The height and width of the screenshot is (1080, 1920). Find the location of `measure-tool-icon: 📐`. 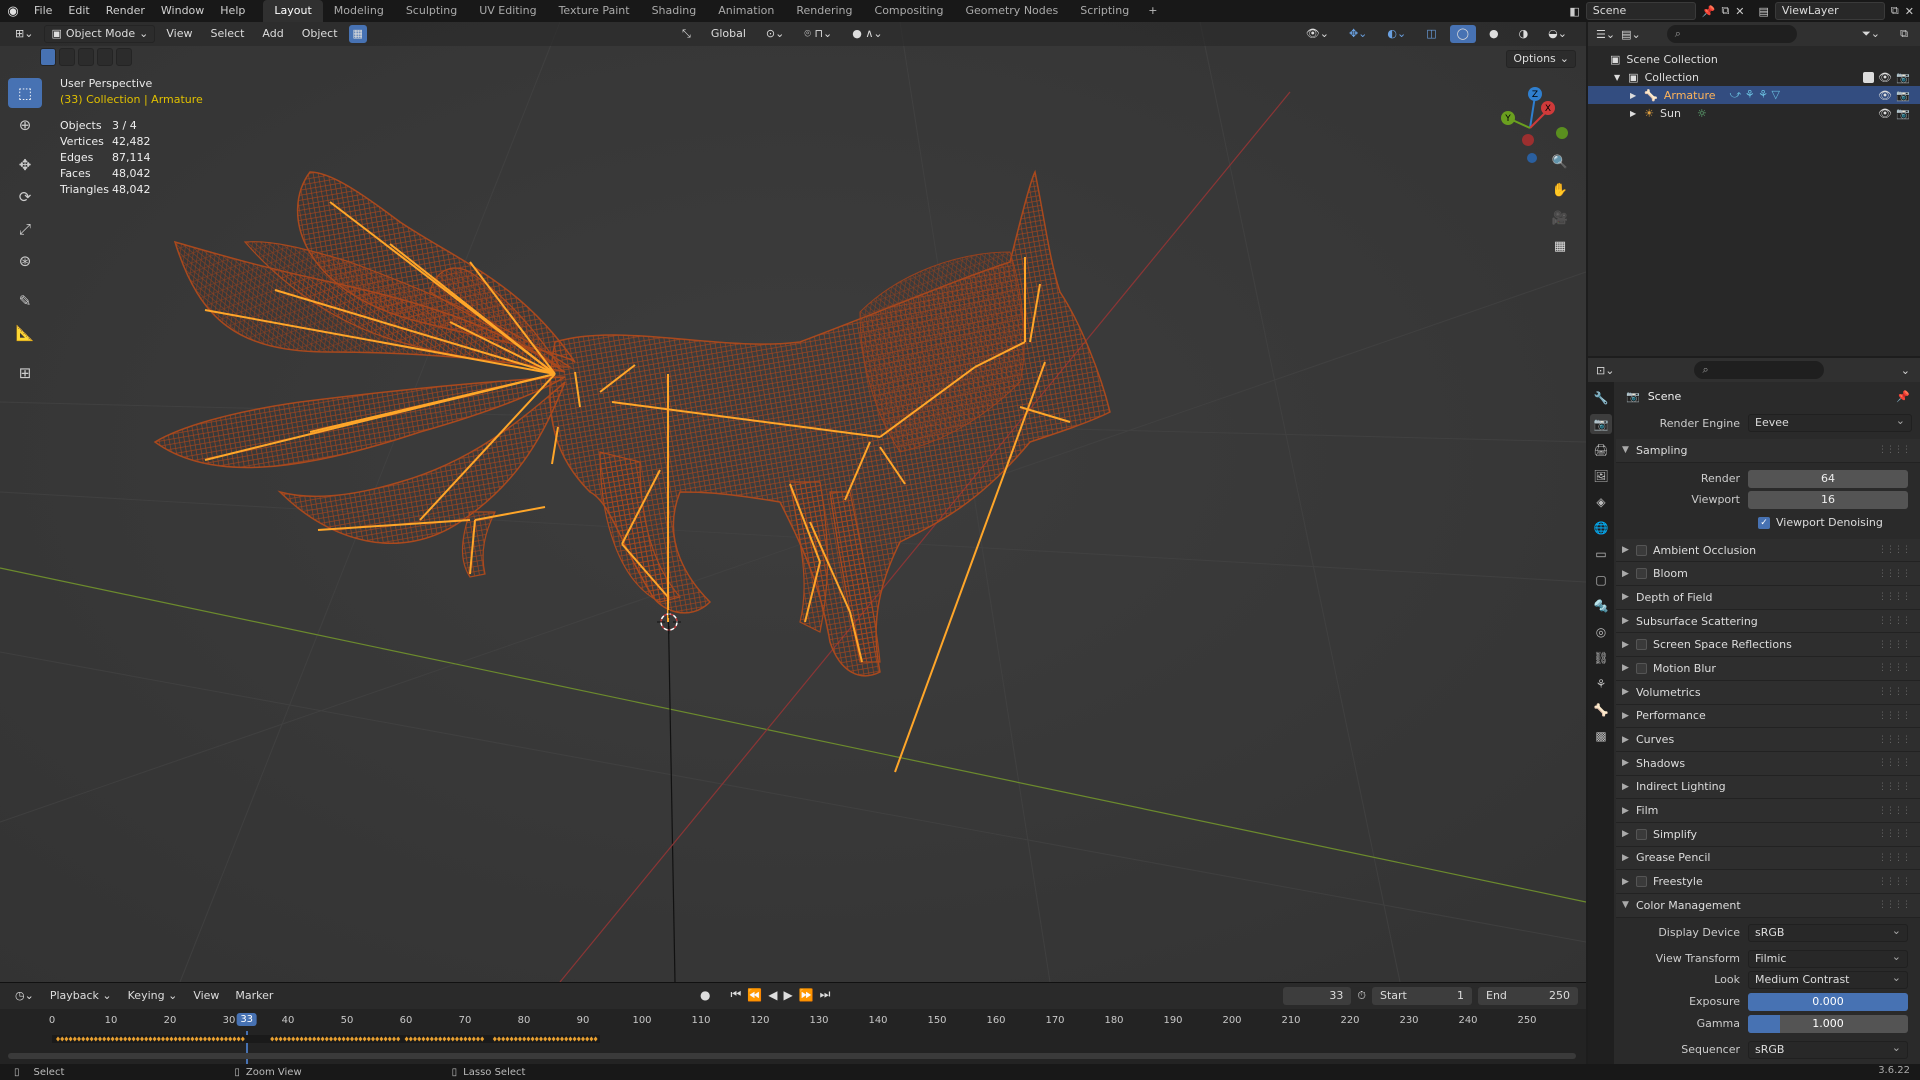

measure-tool-icon: 📐 is located at coordinates (25, 333).